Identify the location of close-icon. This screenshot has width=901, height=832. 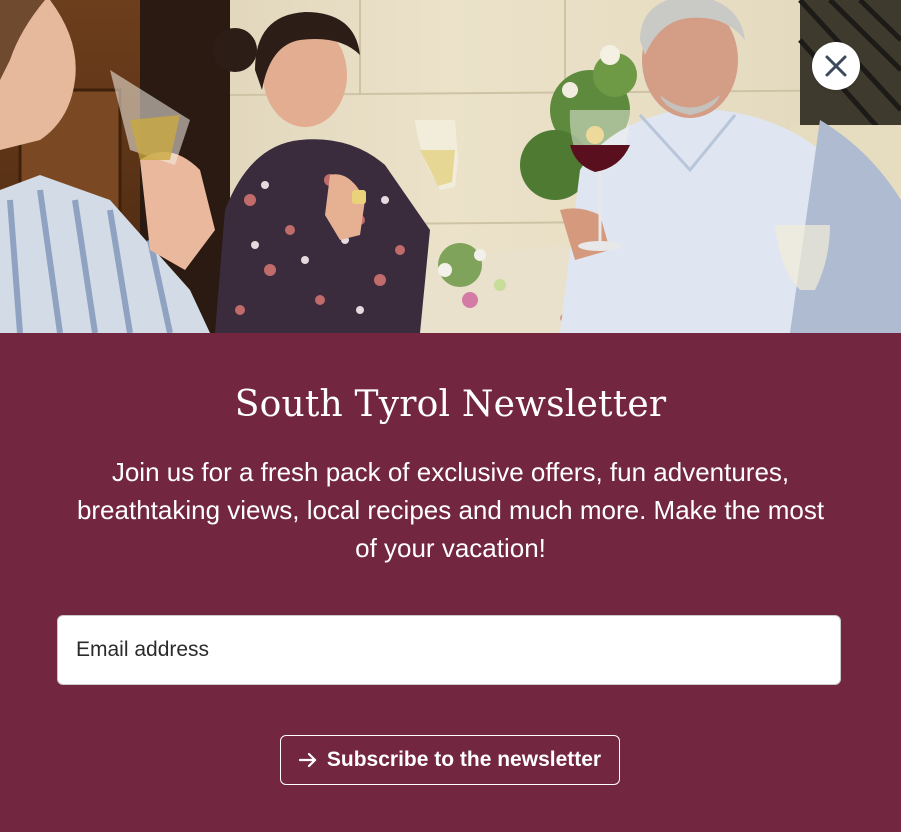
(836, 66).